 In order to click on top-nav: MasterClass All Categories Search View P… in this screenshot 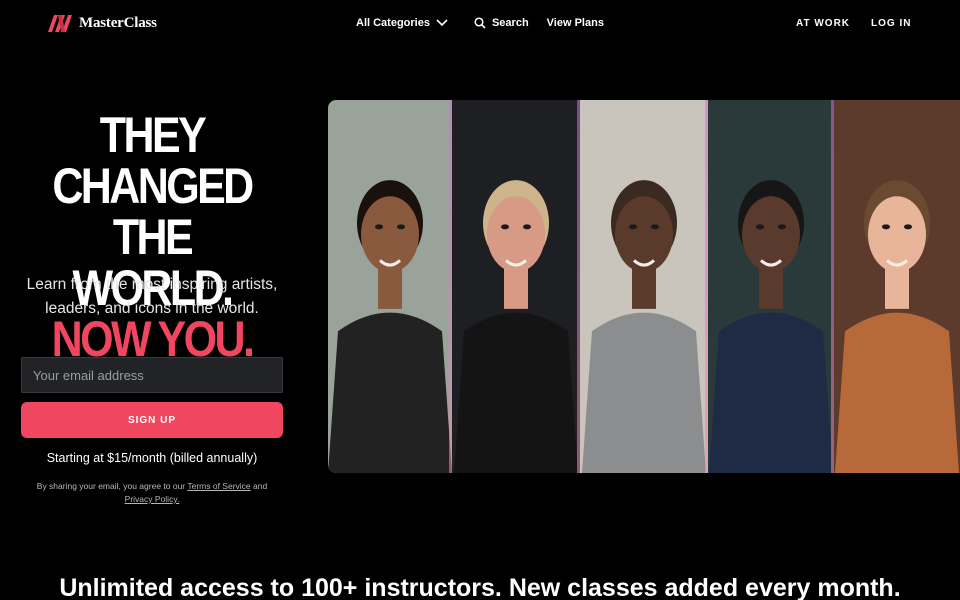, I will do `click(480, 24)`.